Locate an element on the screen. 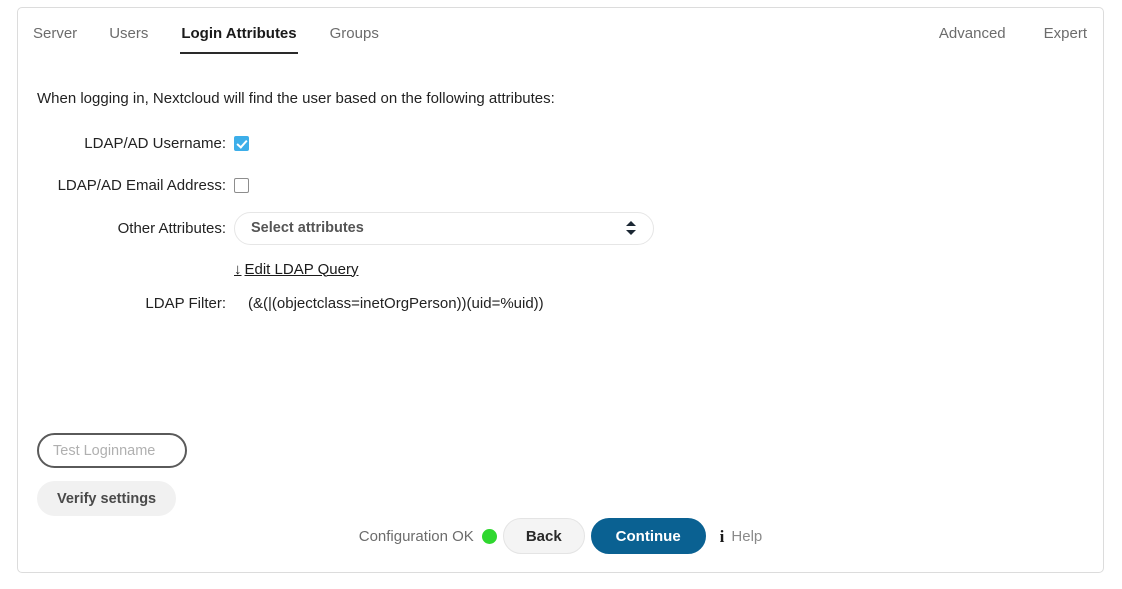 The image size is (1122, 589). other-attributes-select: Select attributes is located at coordinates (444, 228).